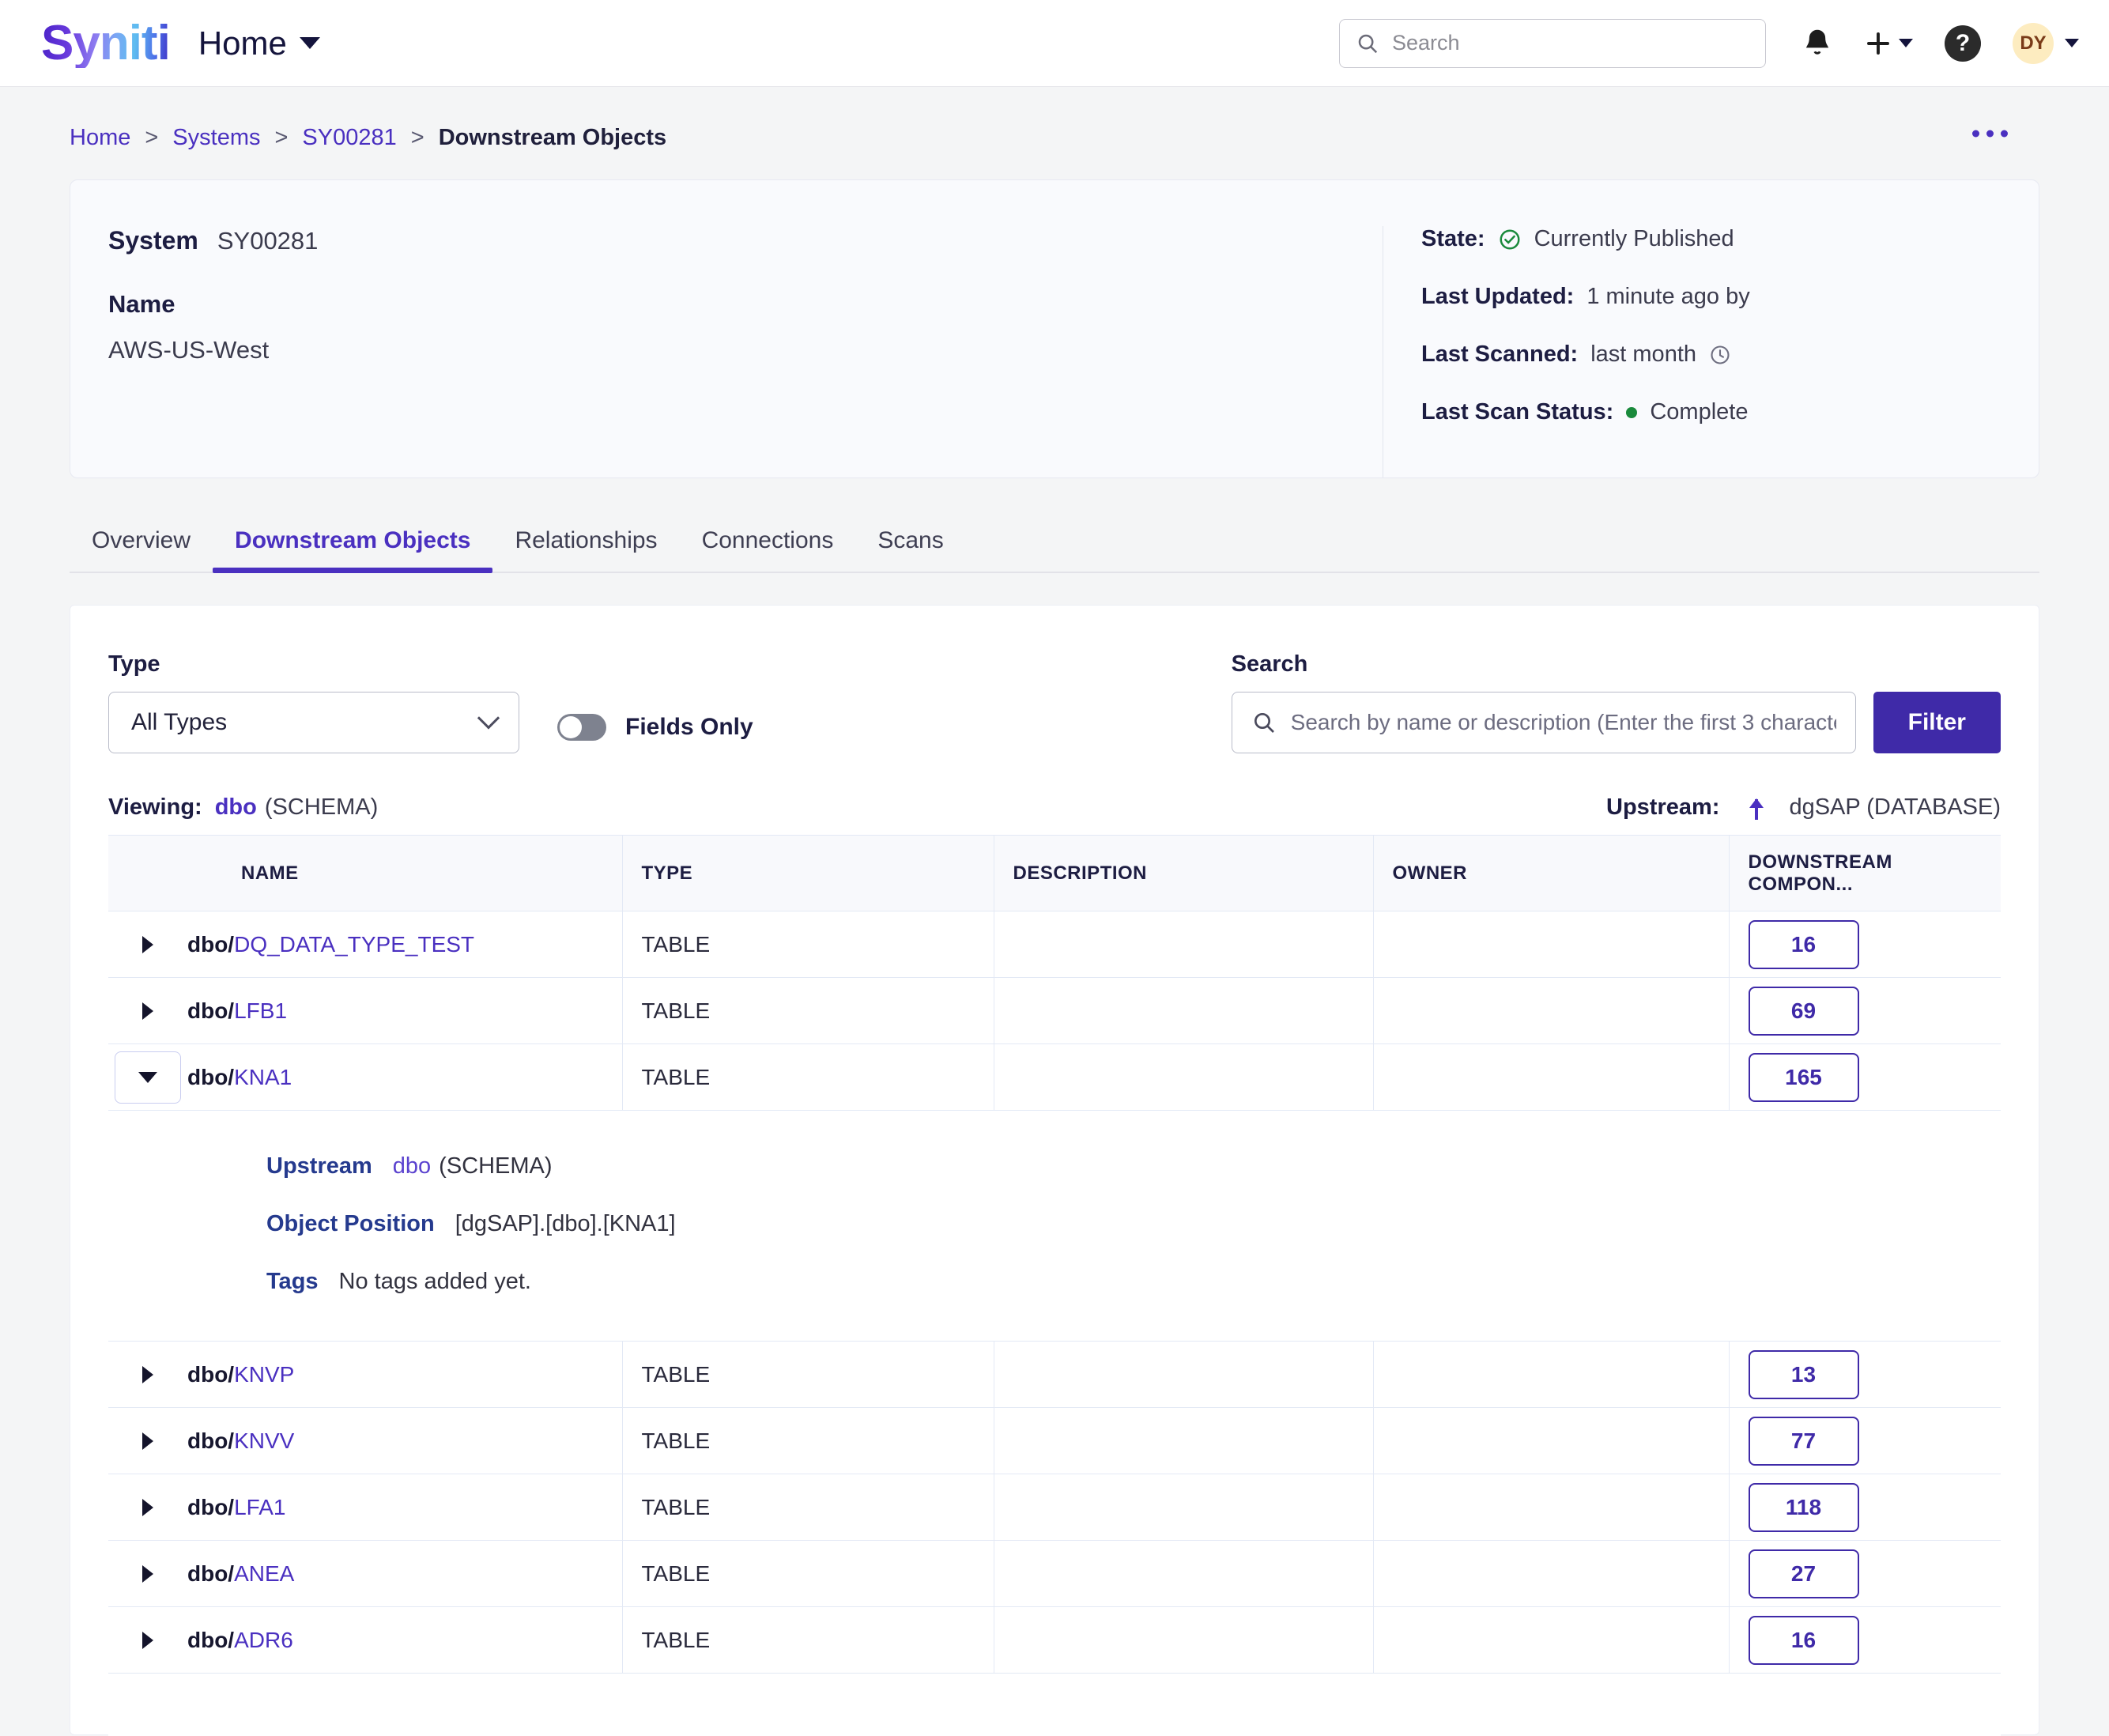 This screenshot has width=2109, height=1736. I want to click on system-info-left: System SY00281 Name AWS-US-West, so click(726, 351).